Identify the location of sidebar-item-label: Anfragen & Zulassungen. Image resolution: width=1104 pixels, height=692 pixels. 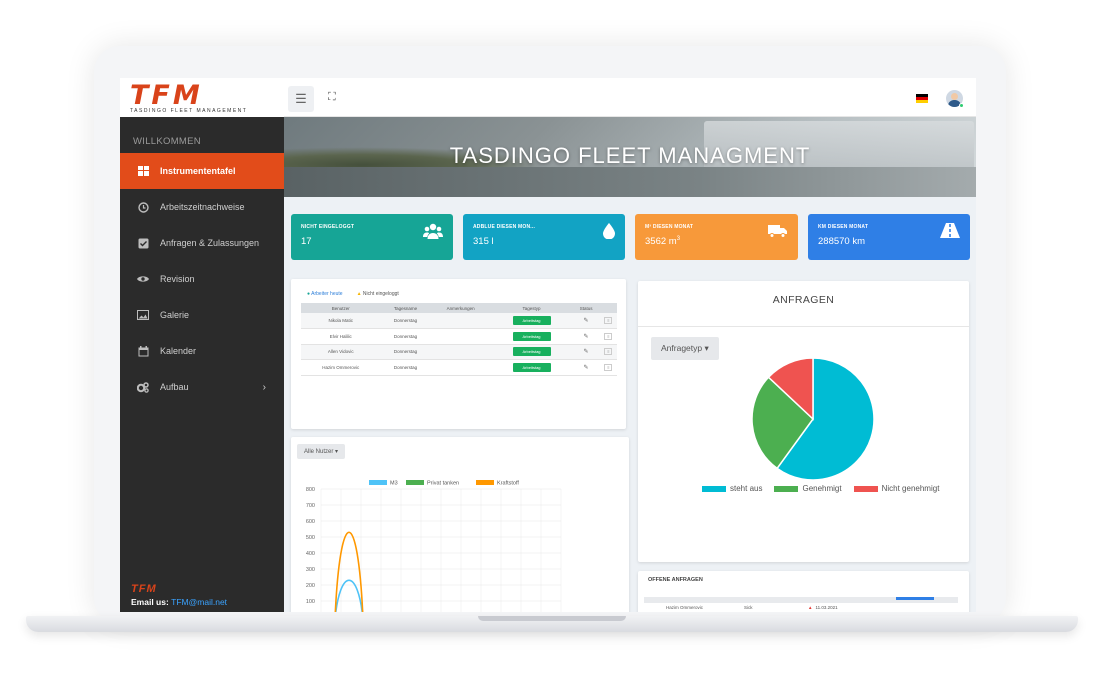
(210, 243).